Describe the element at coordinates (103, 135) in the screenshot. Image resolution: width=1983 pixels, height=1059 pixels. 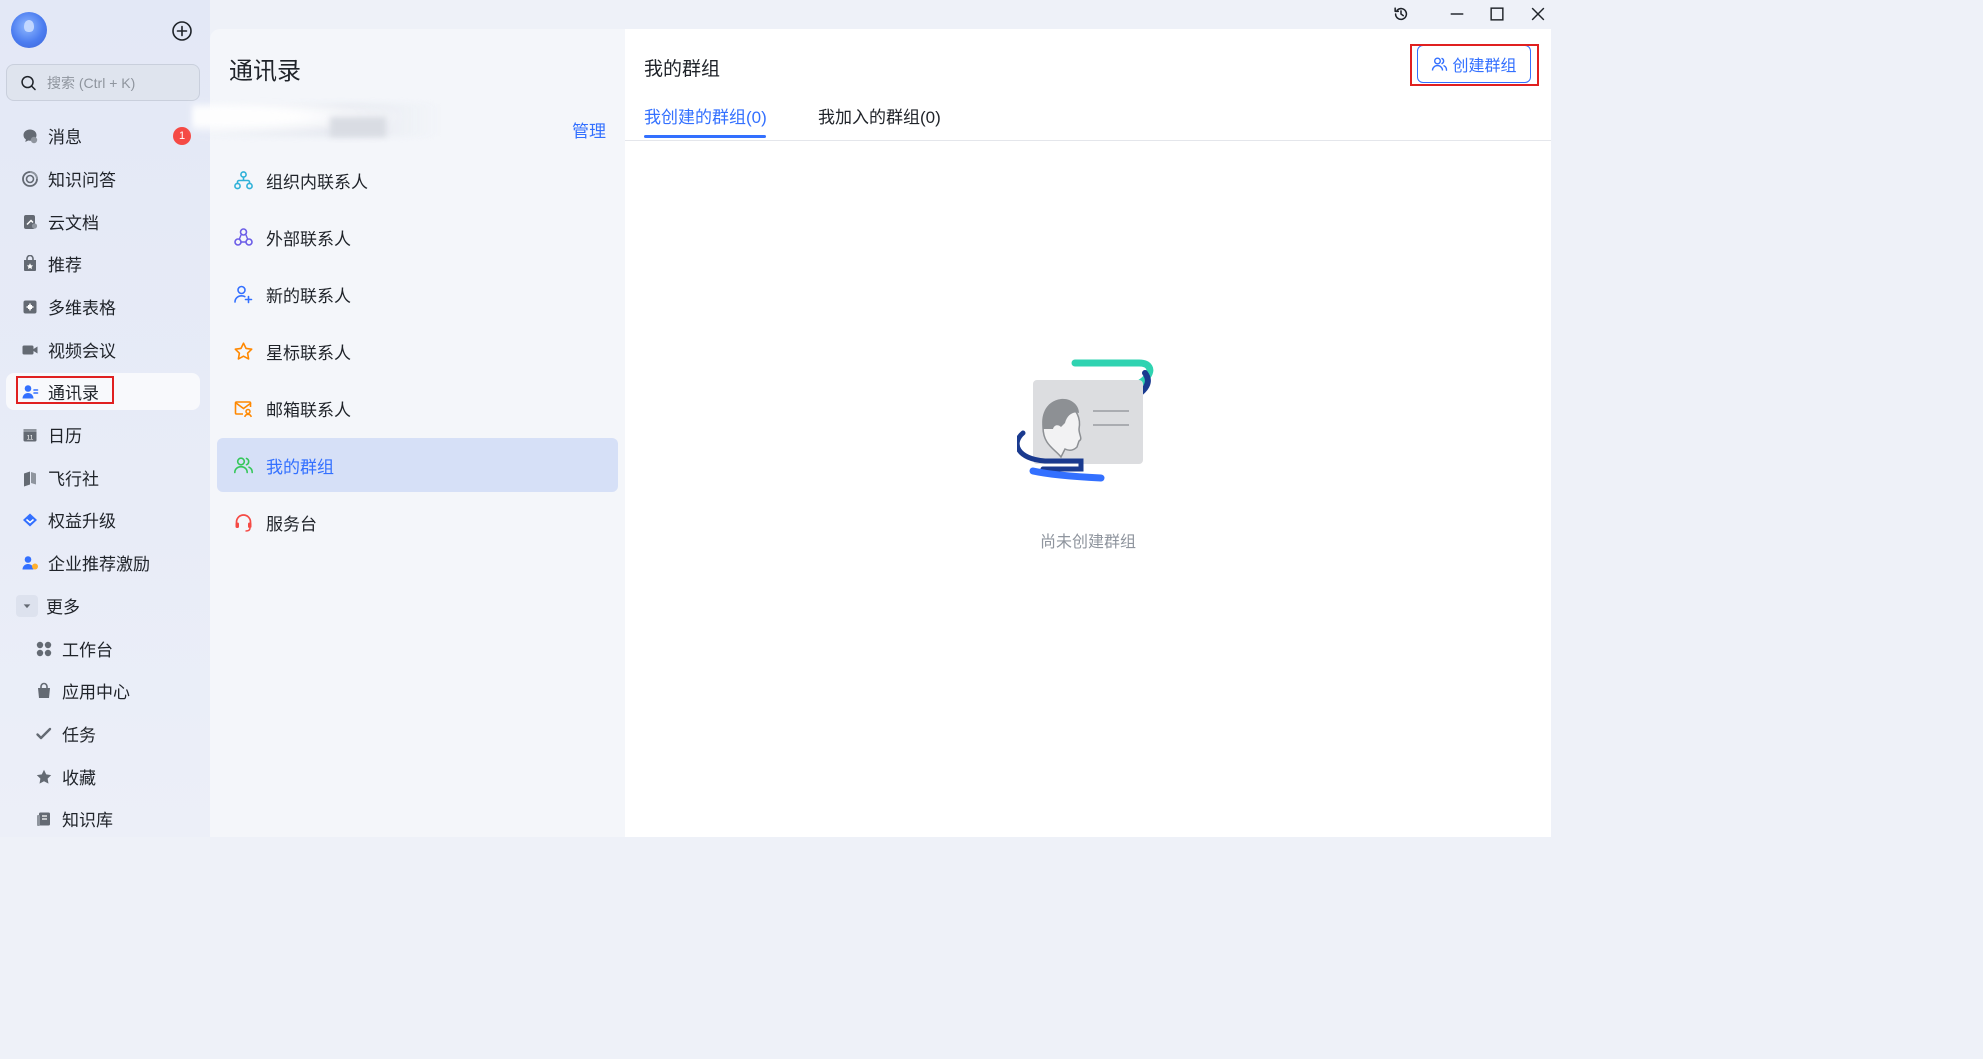
I see `sidebar-item-messages: 消息 1` at that location.